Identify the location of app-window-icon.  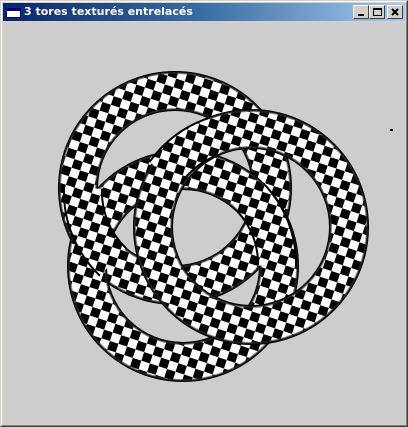
(14, 12).